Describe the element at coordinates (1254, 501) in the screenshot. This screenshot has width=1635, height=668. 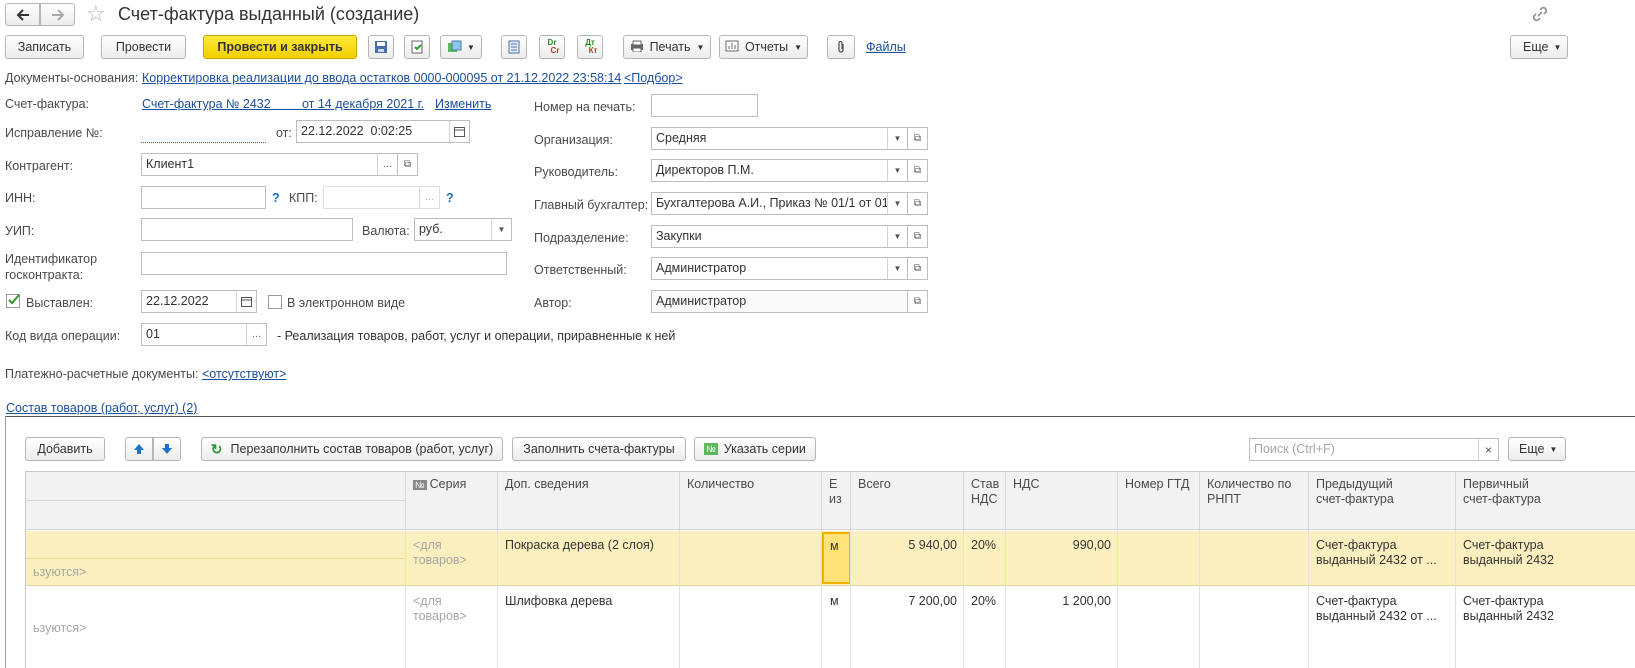
I see `col-rnpt: Количество по РНПТ` at that location.